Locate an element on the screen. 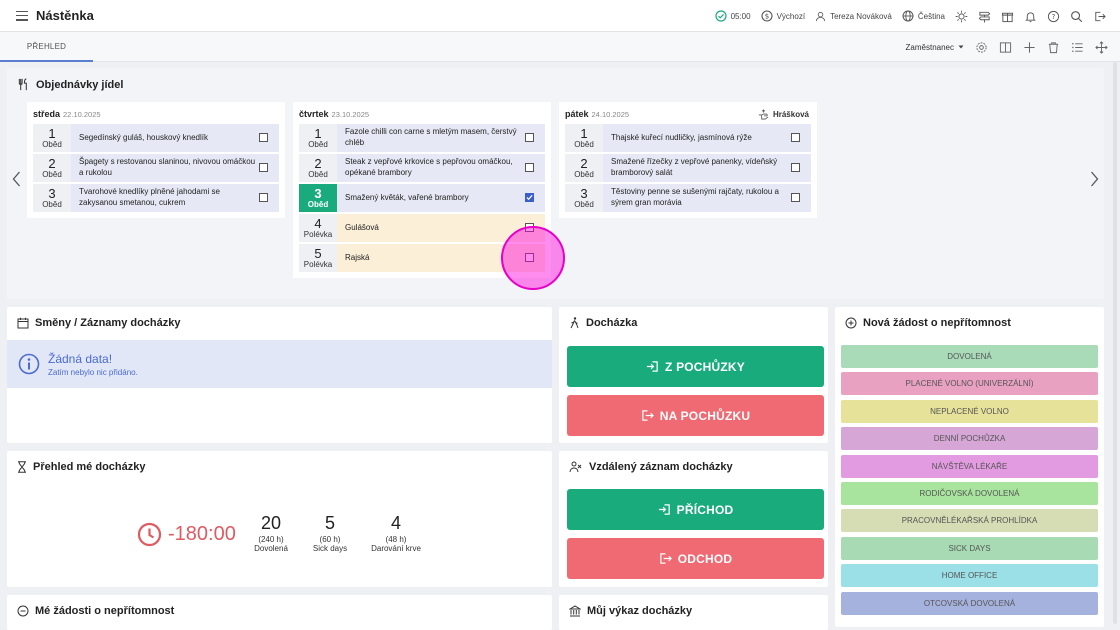  meal-option: 1 Oběd Segedínský guláš, houskový knedlík is located at coordinates (156, 138).